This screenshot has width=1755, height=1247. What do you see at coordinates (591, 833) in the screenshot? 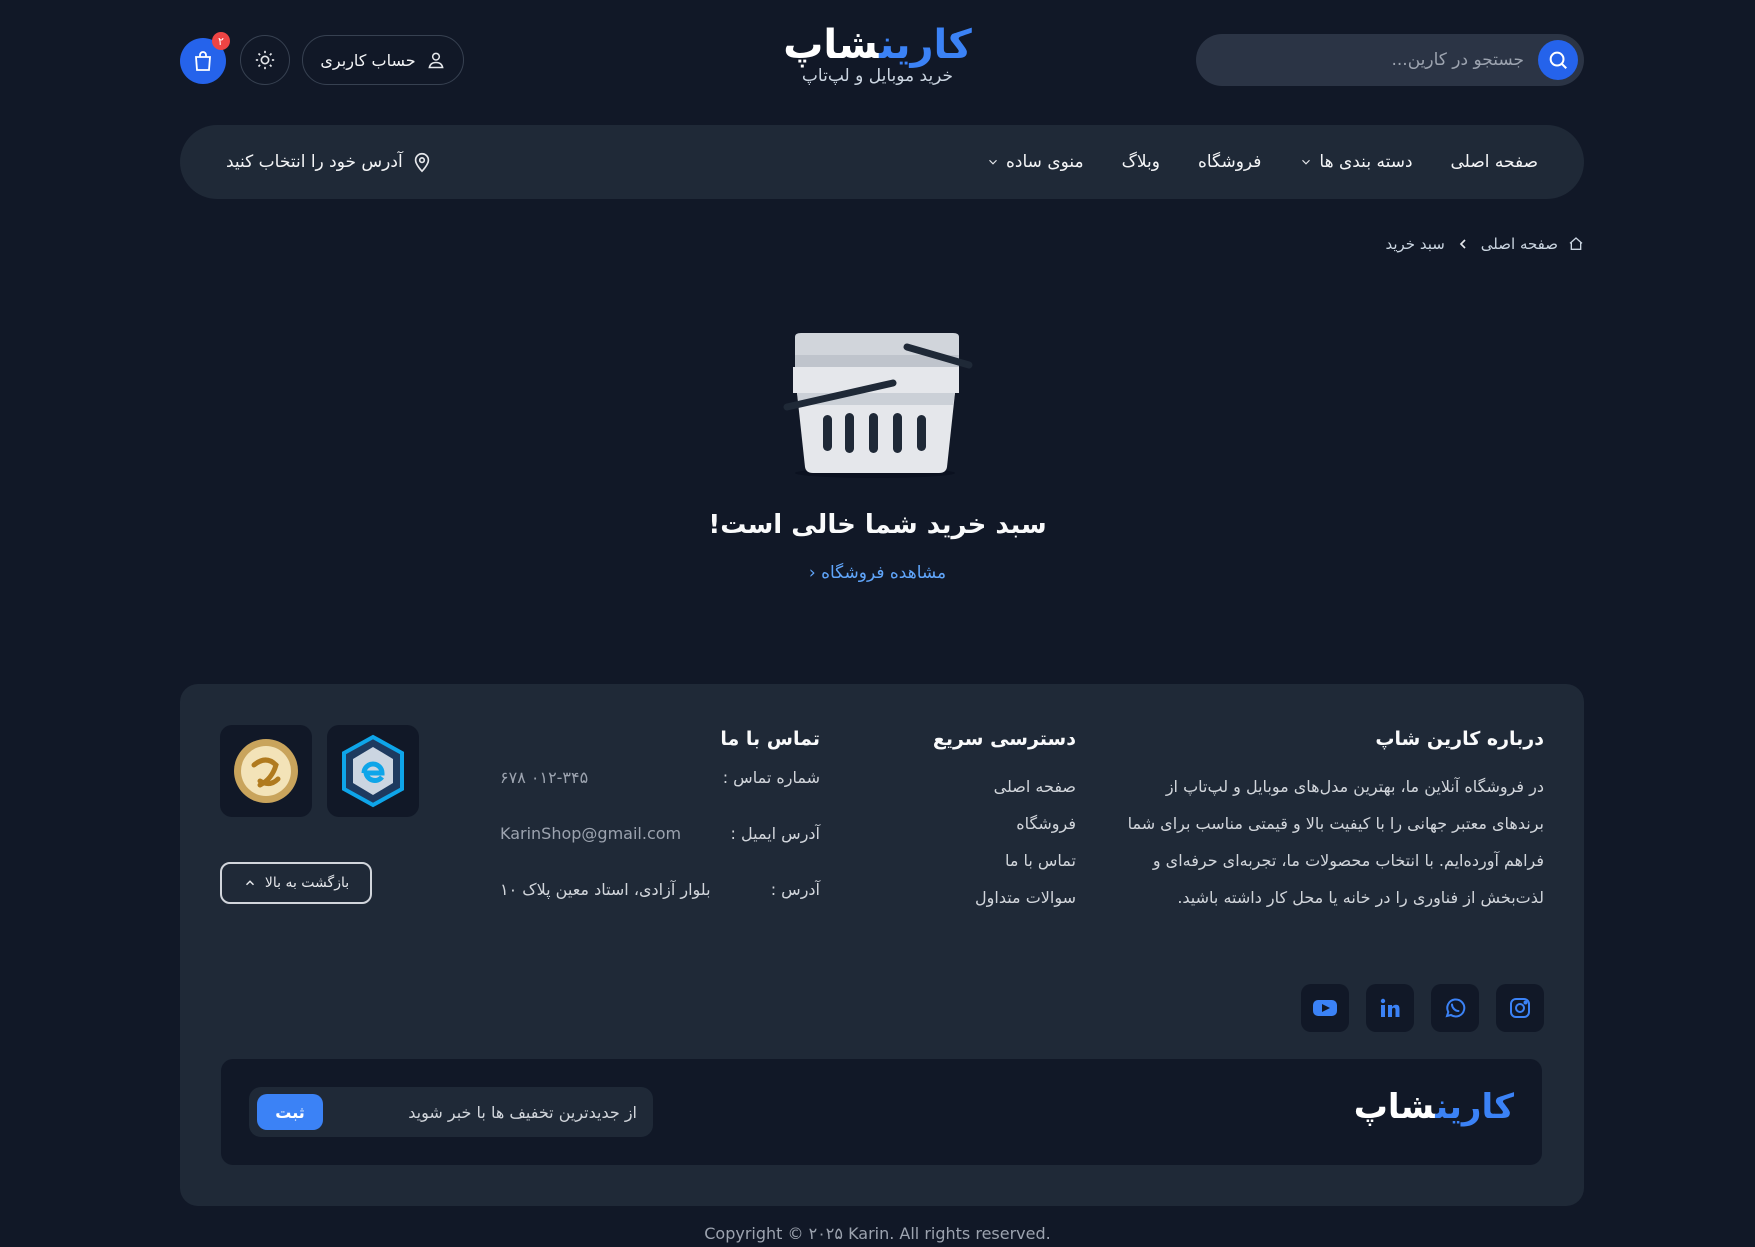
I see `contact-email-value: KarinShop@gmail.com` at bounding box center [591, 833].